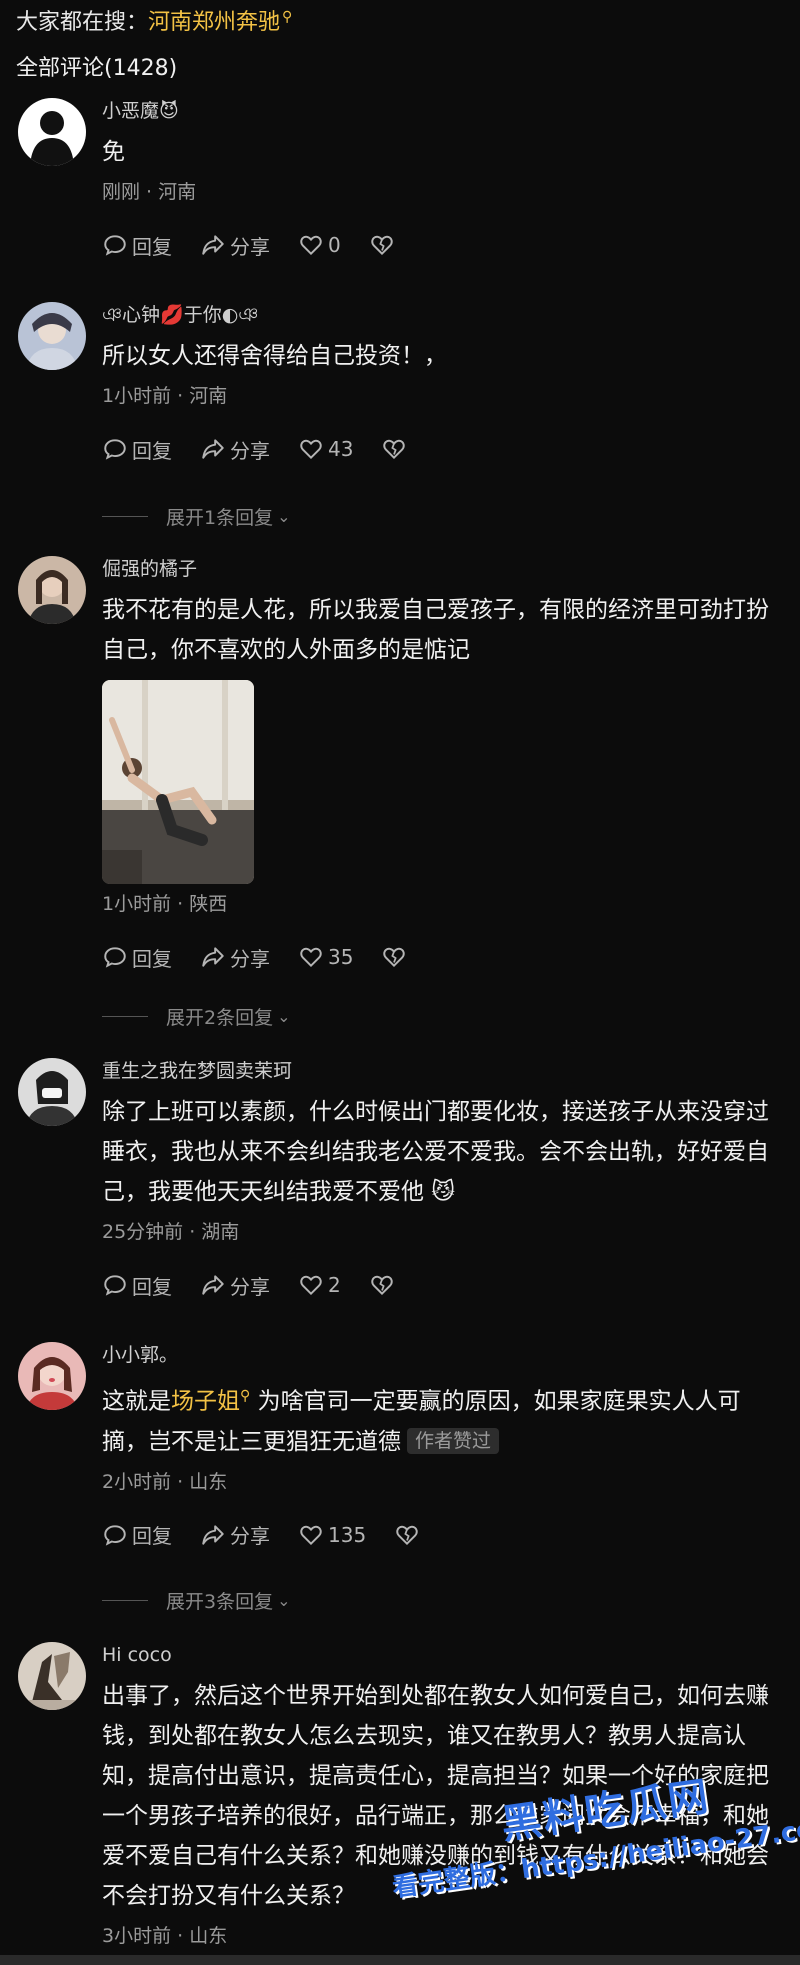 Image resolution: width=800 pixels, height=1965 pixels. What do you see at coordinates (82, 22) in the screenshot?
I see `hot-search-prefix: 大家都在搜：` at bounding box center [82, 22].